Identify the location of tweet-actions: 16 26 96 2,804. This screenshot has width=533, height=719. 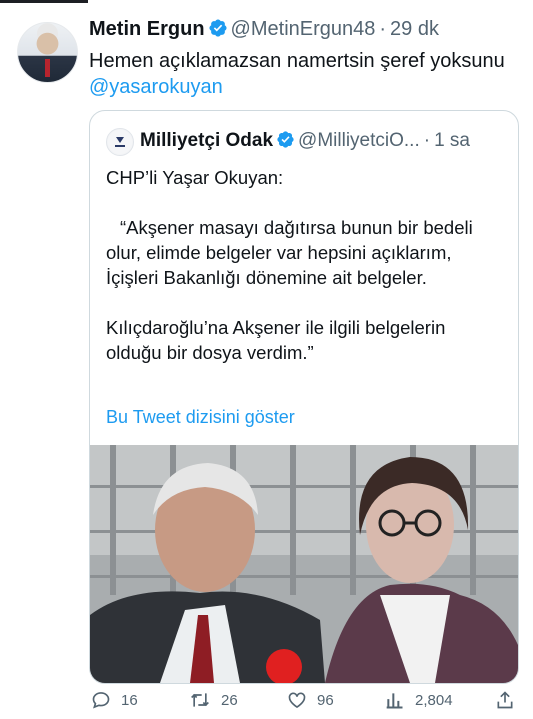
(304, 703).